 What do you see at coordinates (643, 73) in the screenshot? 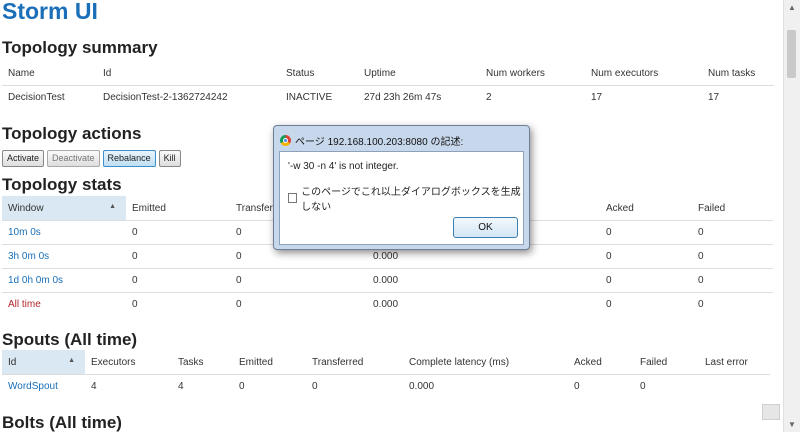
I see `col-num-executors: Num executors` at bounding box center [643, 73].